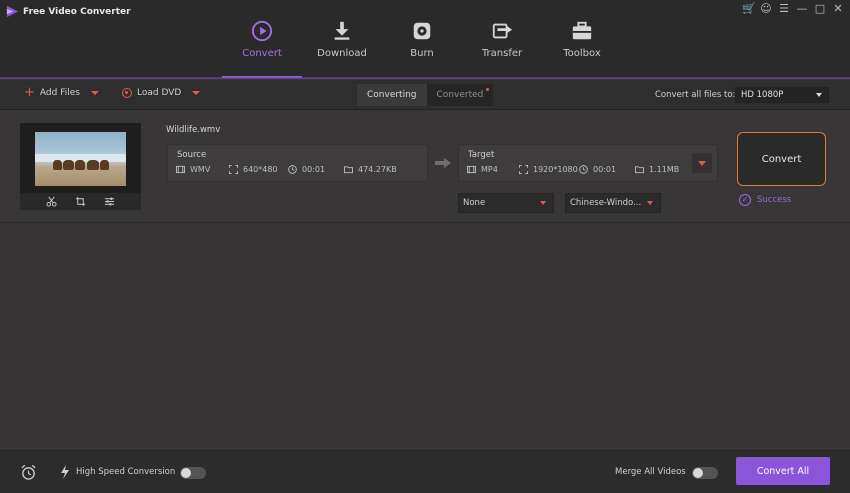  What do you see at coordinates (502, 53) in the screenshot?
I see `nav-transfer-label: Transfer` at bounding box center [502, 53].